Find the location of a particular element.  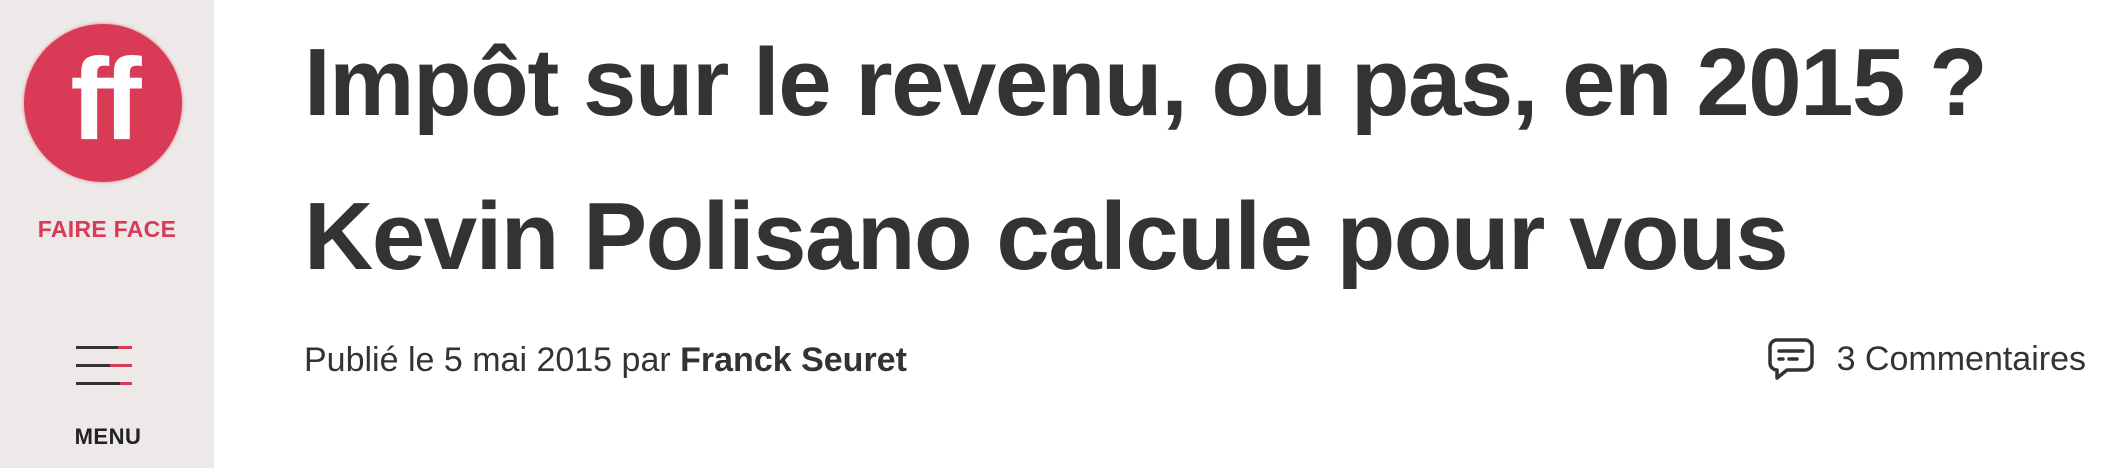

svg-text: ff is located at coordinates (106, 103).